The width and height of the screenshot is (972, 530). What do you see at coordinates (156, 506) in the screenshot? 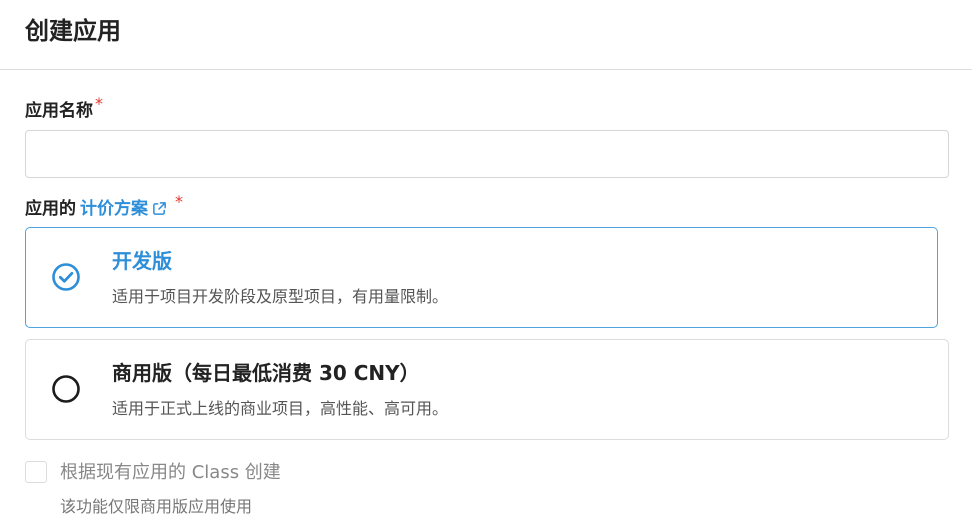
I see `clone-class-hint: 该功能仅限商用版应用使用` at bounding box center [156, 506].